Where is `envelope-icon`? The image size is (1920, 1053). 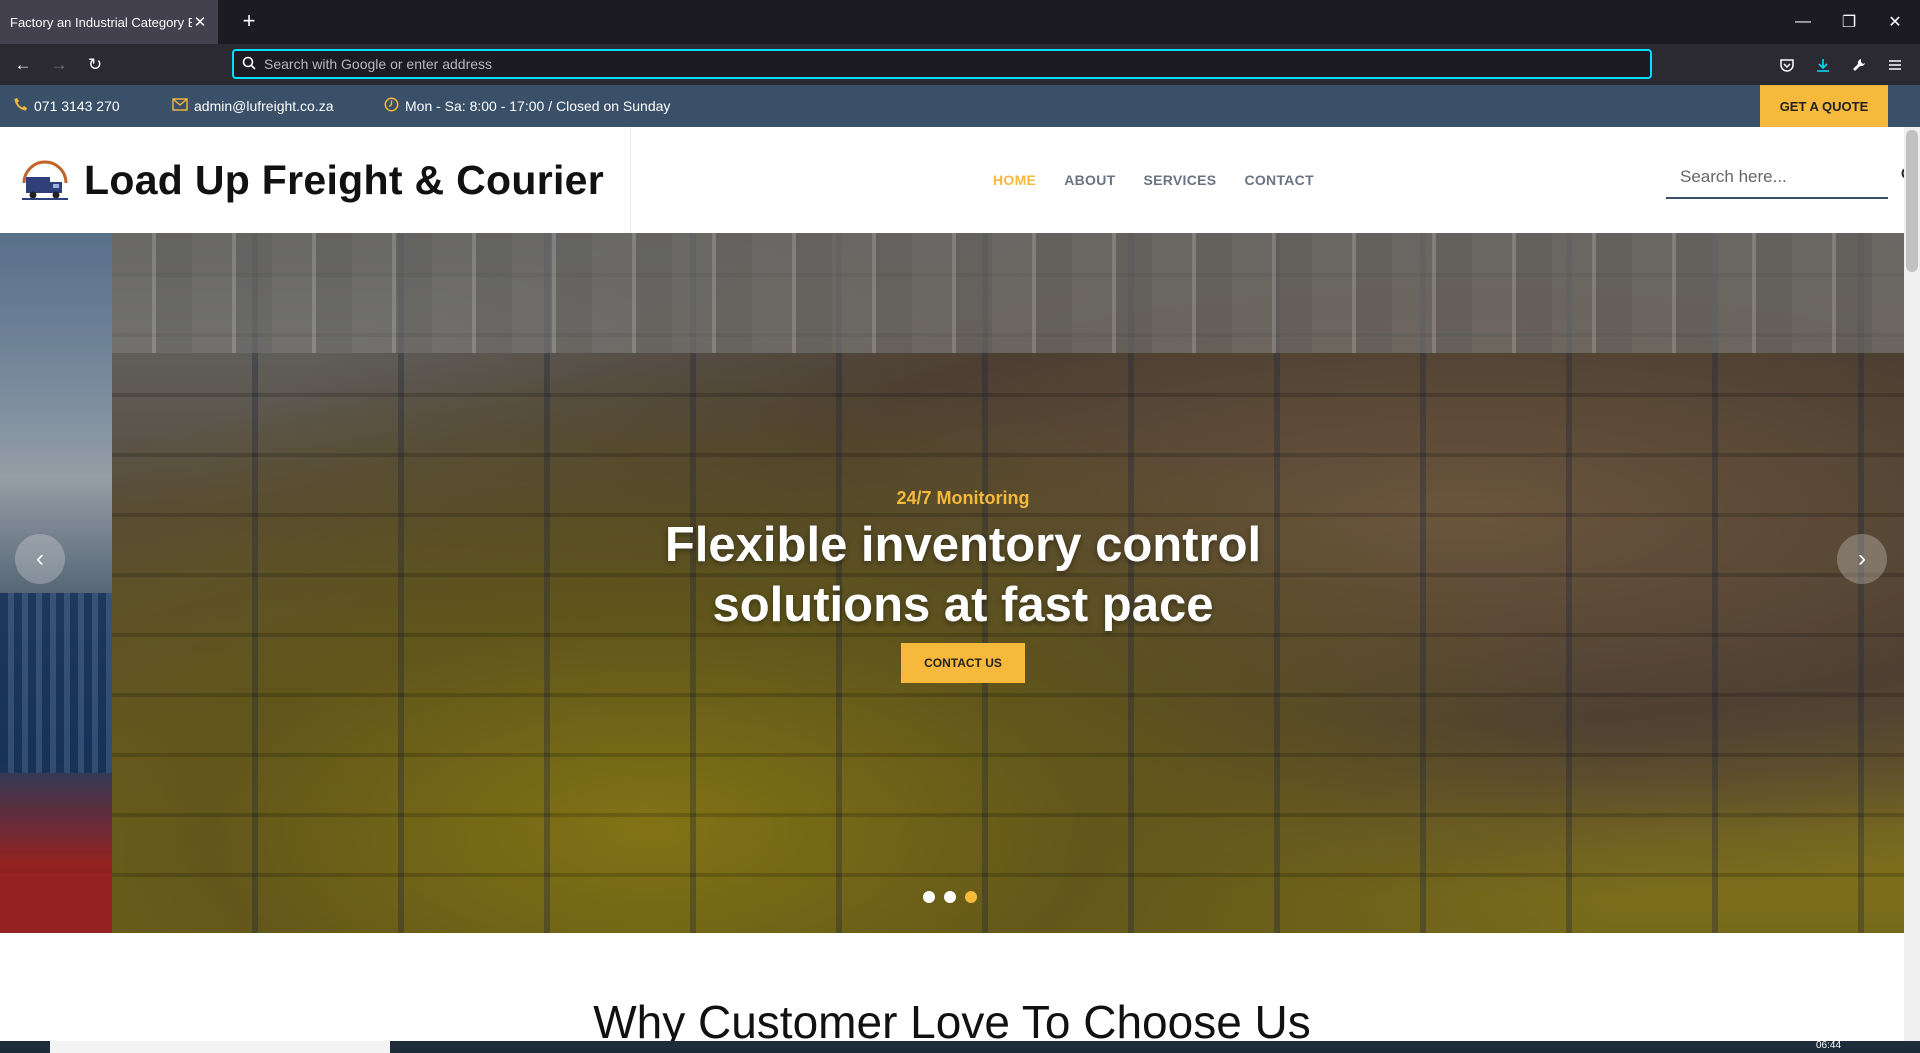 envelope-icon is located at coordinates (180, 106).